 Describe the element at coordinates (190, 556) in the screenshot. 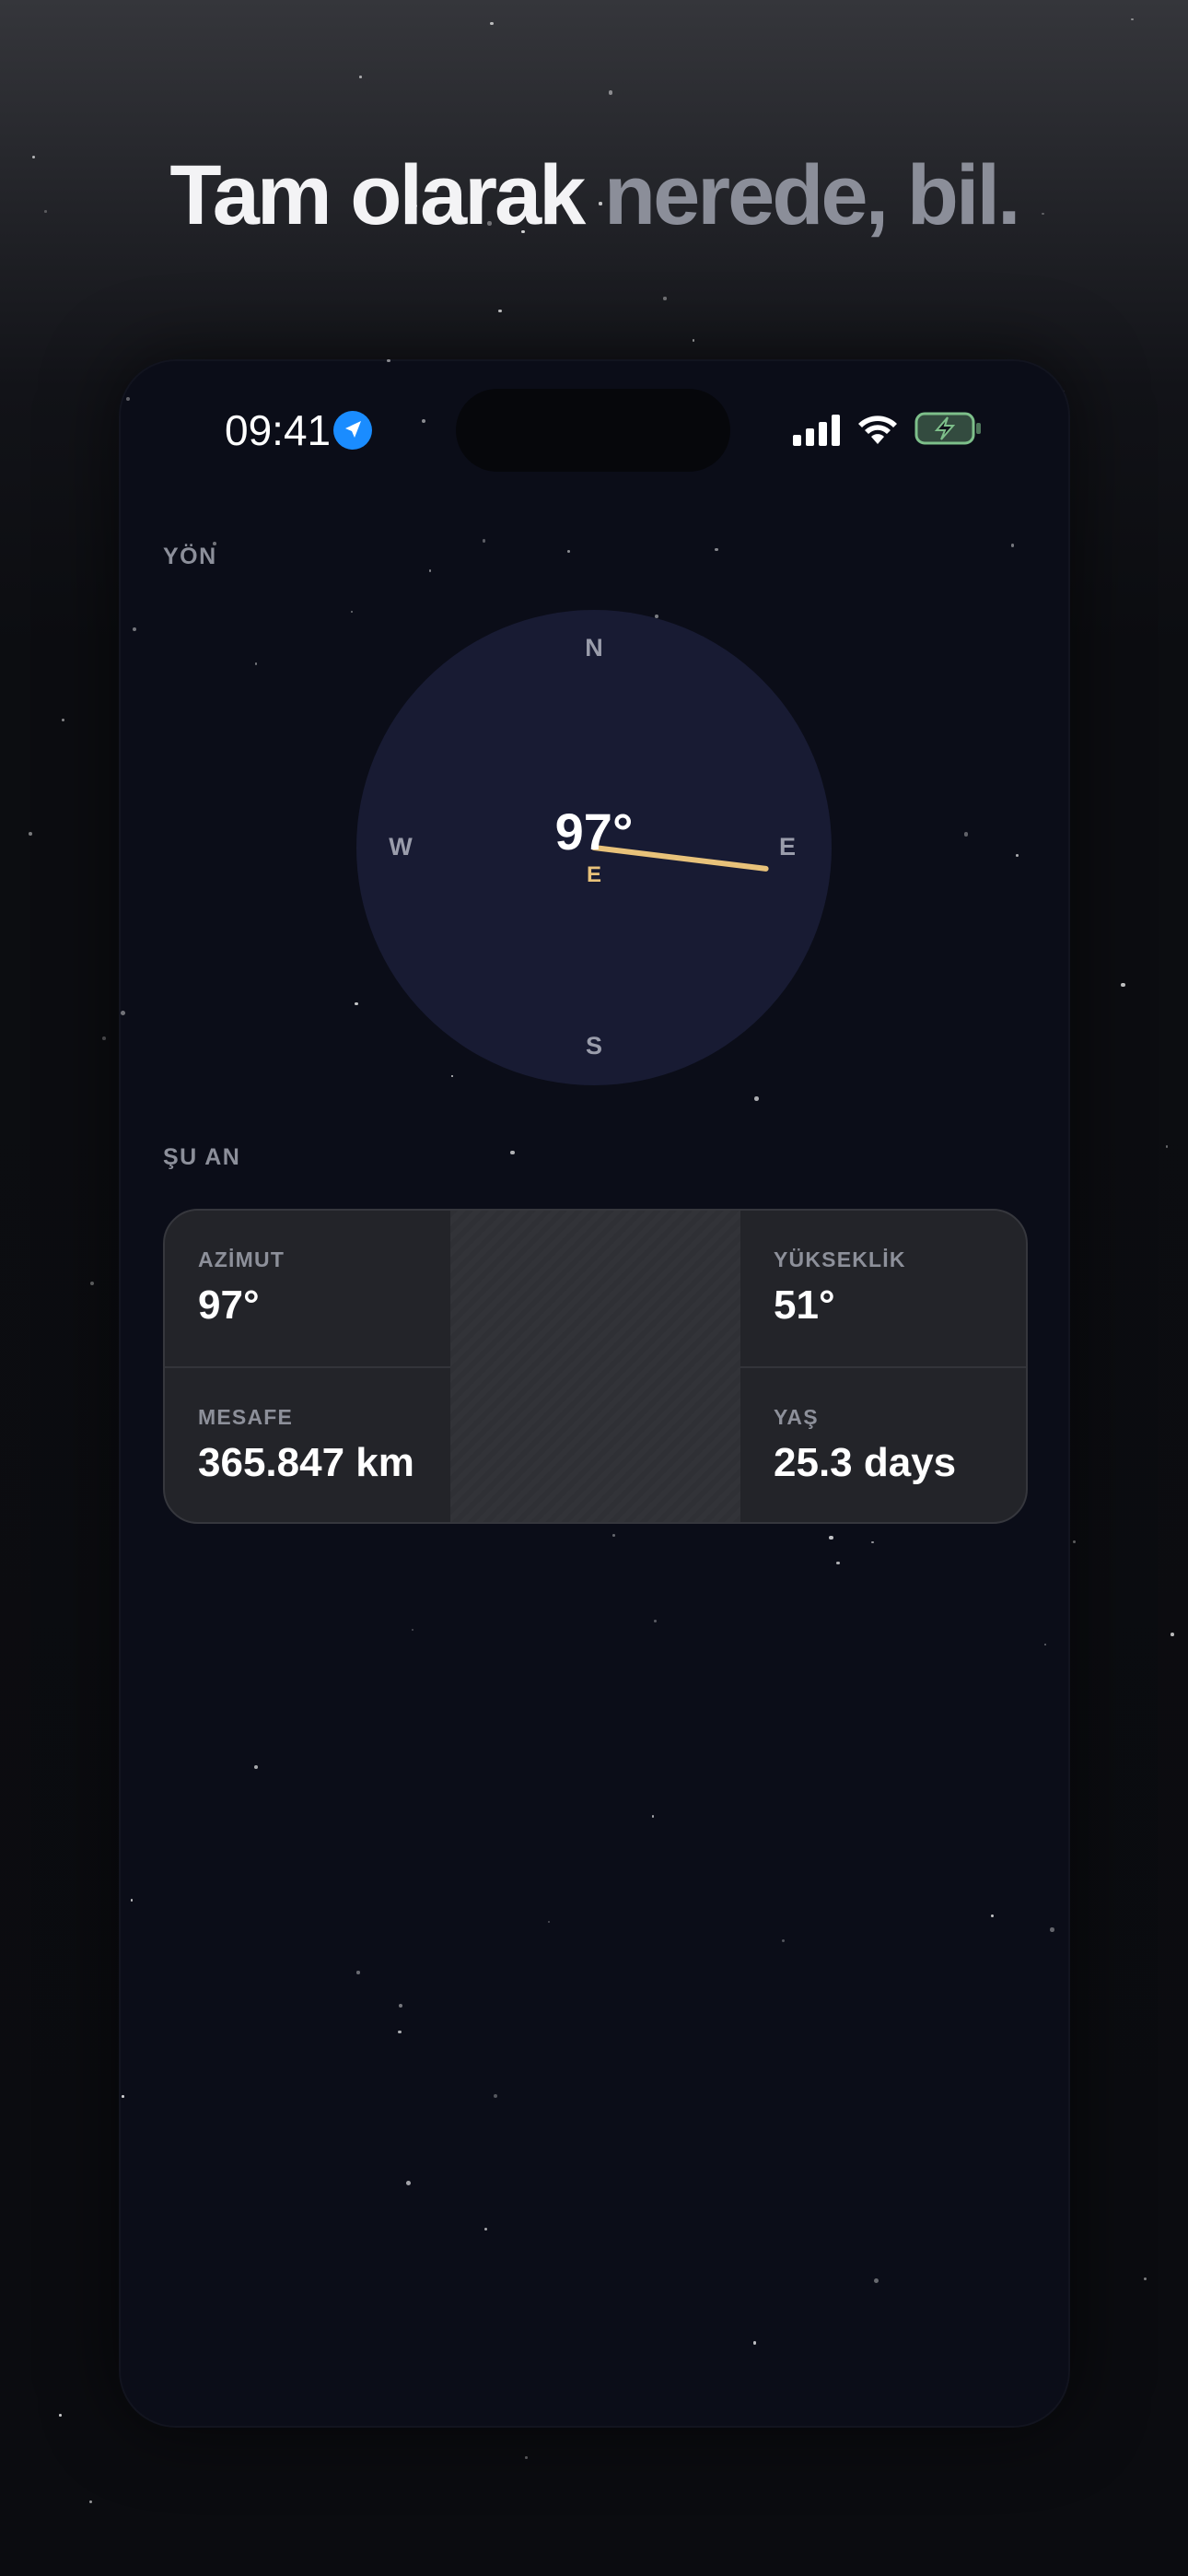

I see `direction-section-label: YÖN` at that location.